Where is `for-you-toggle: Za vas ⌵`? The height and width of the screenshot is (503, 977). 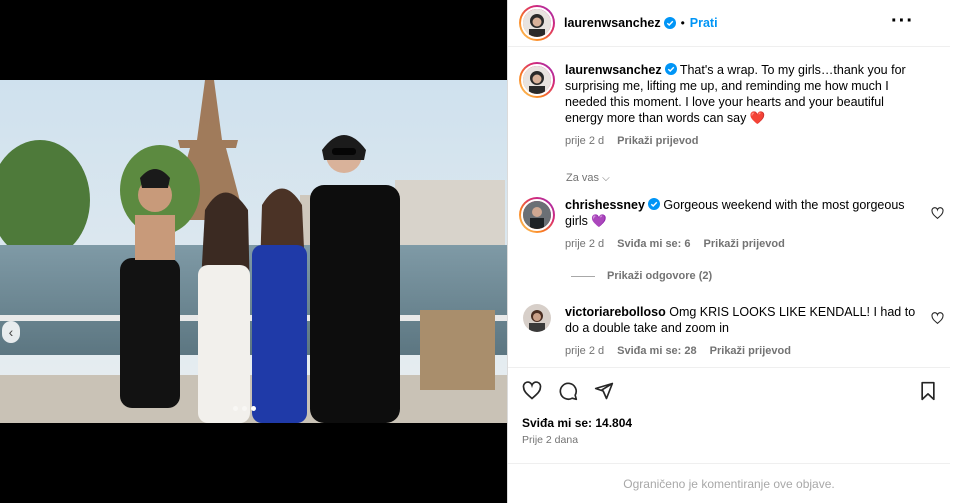 for-you-toggle: Za vas ⌵ is located at coordinates (588, 178).